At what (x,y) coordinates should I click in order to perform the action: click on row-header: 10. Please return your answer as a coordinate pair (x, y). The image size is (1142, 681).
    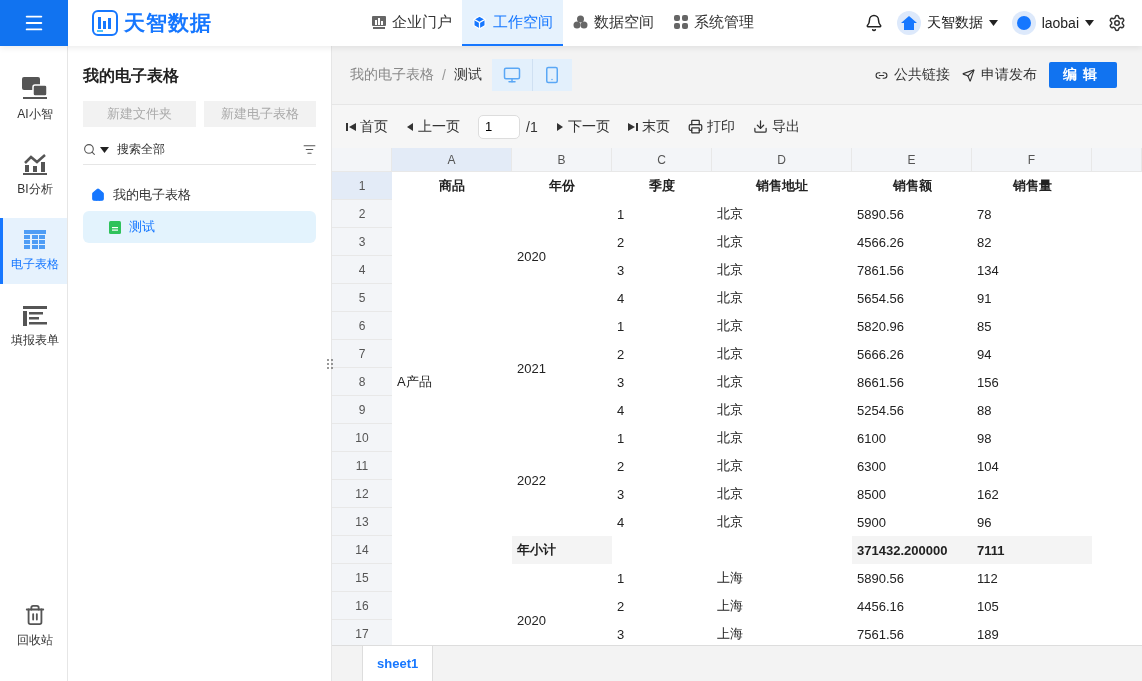
    Looking at the image, I should click on (362, 438).